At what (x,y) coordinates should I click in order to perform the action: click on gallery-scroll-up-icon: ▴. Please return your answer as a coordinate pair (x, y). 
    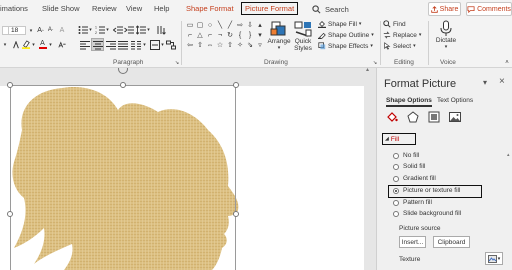
    Looking at the image, I should click on (260, 26).